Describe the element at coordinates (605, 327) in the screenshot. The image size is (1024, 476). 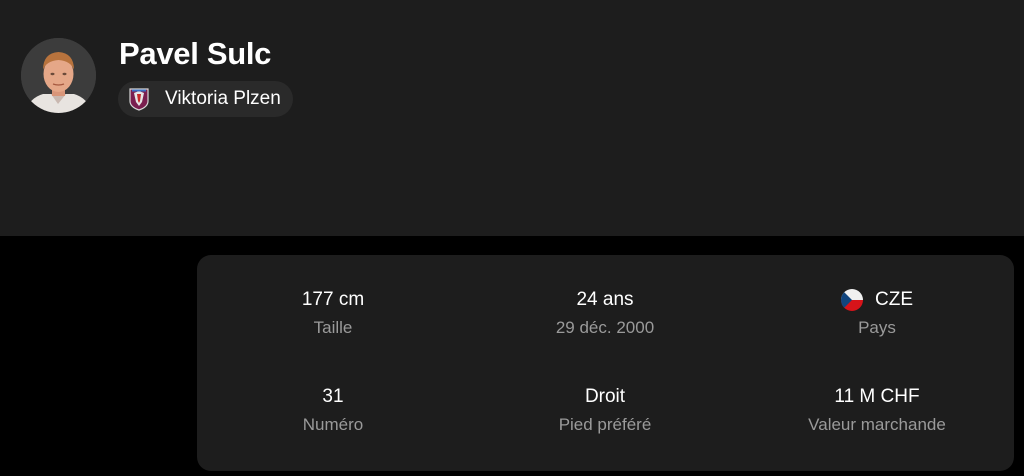
I see `stat-birthdate-label: 29 déc. 2000` at that location.